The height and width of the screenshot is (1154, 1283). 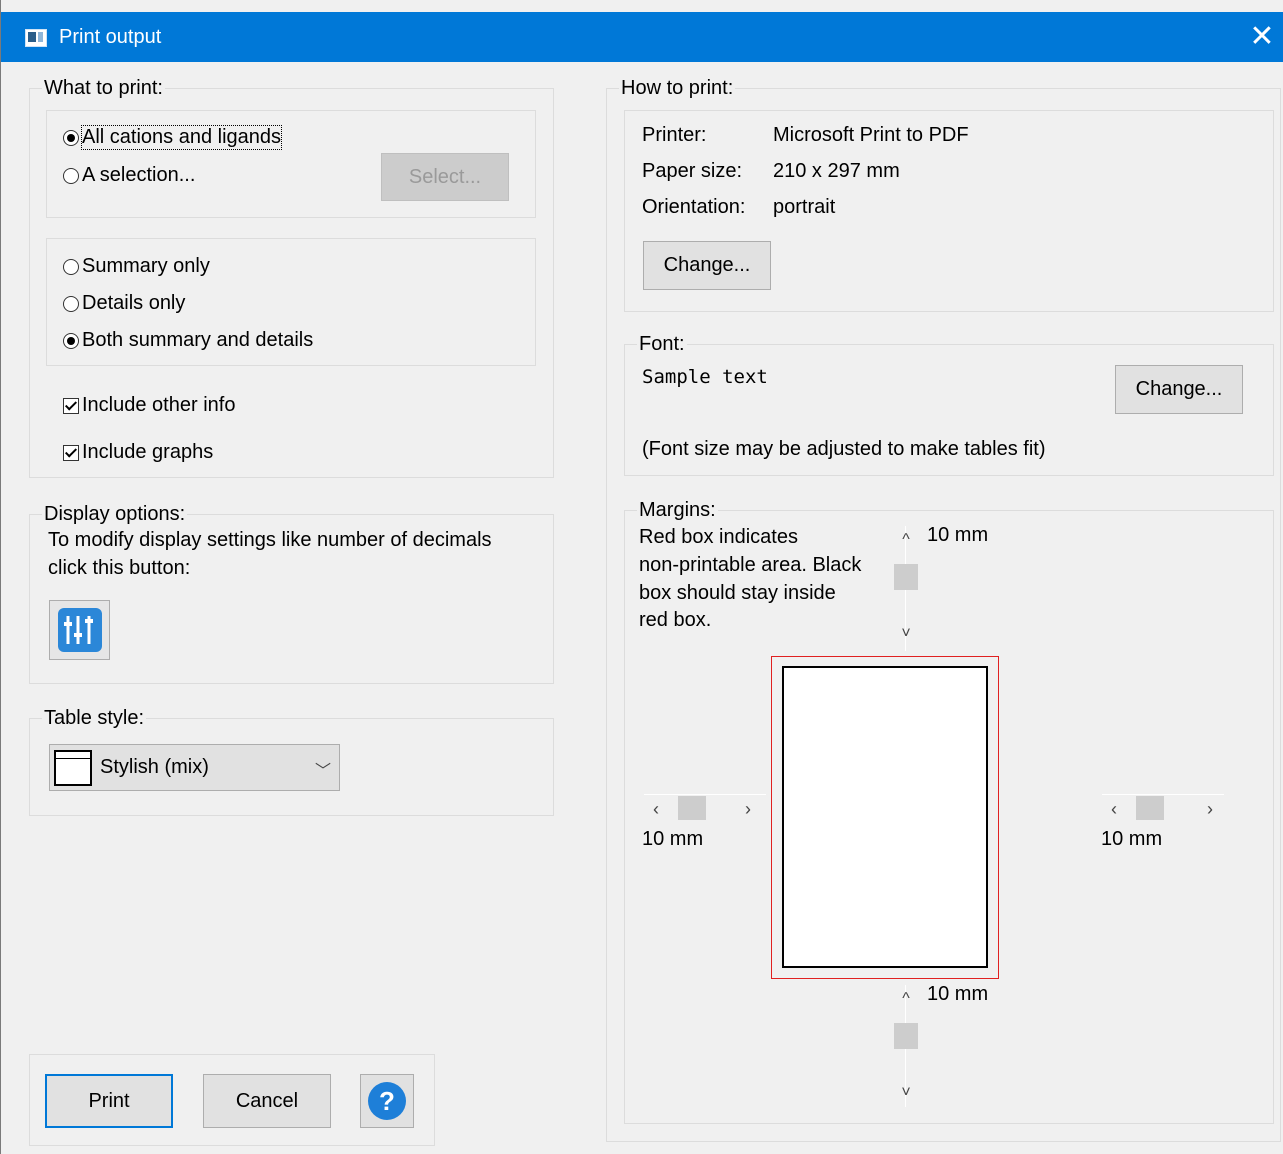 I want to click on include-other-info-label: Include other info, so click(x=159, y=405).